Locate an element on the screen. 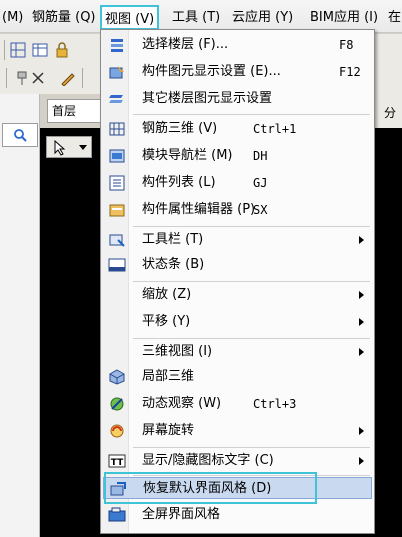  menu-item-label: 模块导航栏 (M) is located at coordinates (187, 155).